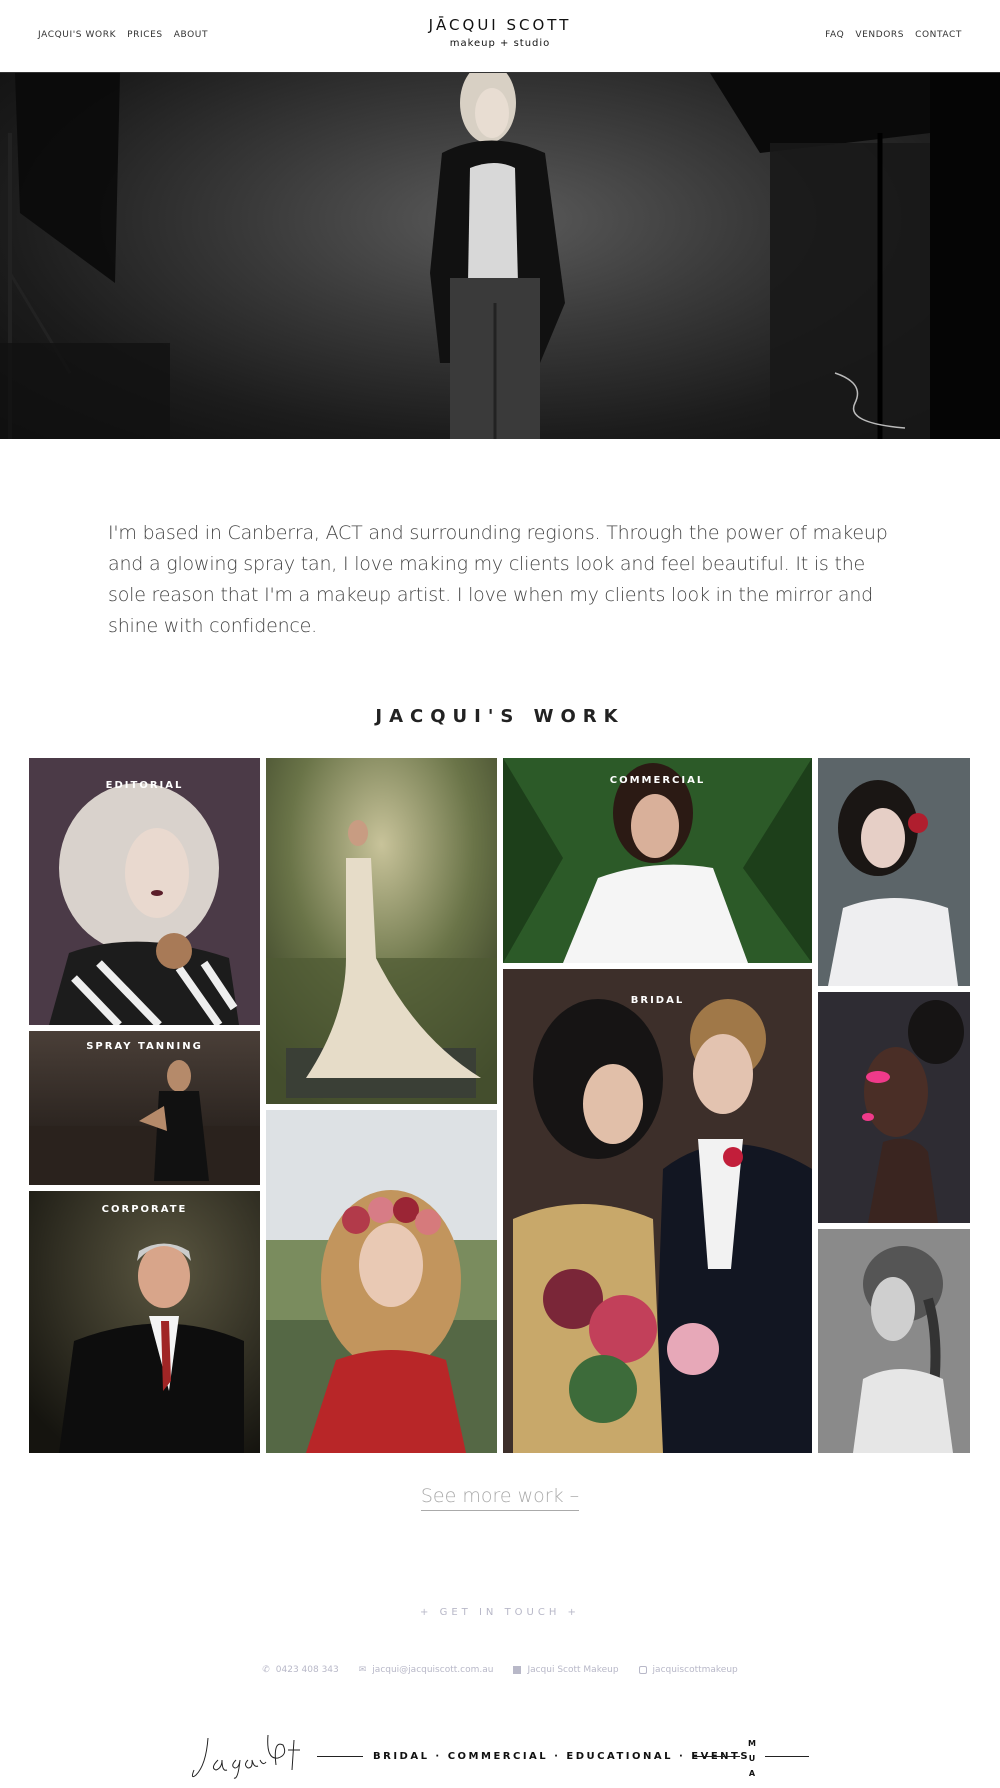 The image size is (1000, 1788). I want to click on spray-tanning-photo, so click(144, 1108).